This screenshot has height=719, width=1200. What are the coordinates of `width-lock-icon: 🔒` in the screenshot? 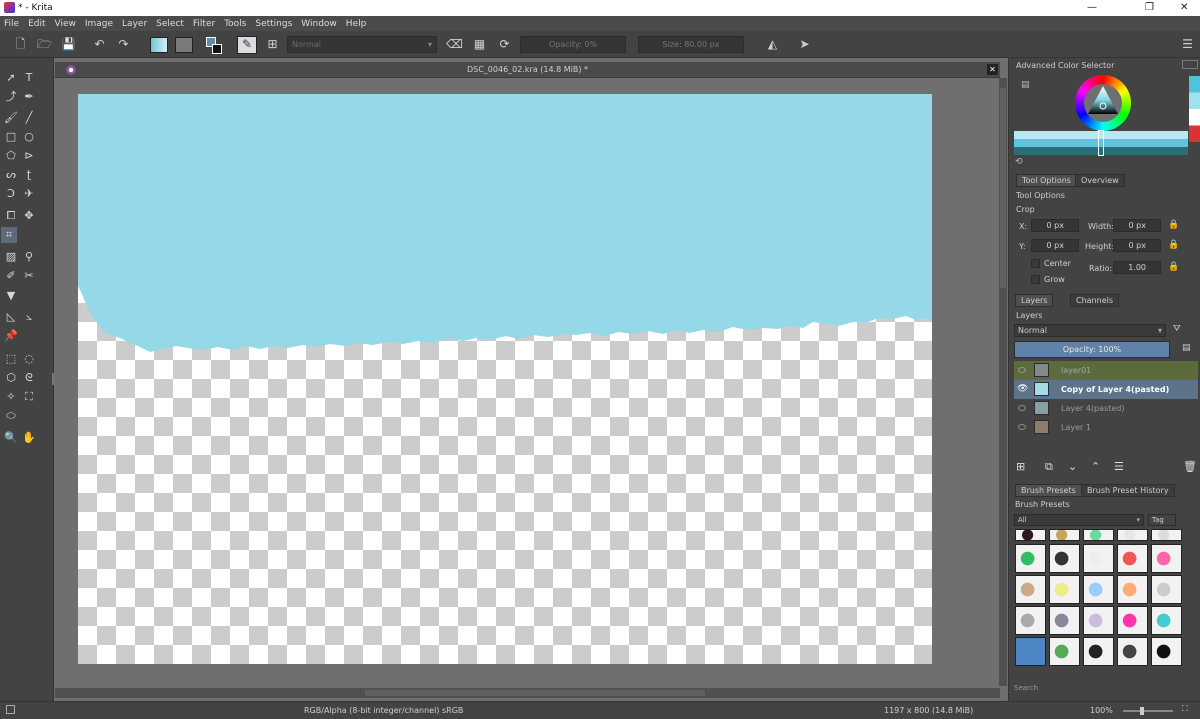 It's located at (1173, 225).